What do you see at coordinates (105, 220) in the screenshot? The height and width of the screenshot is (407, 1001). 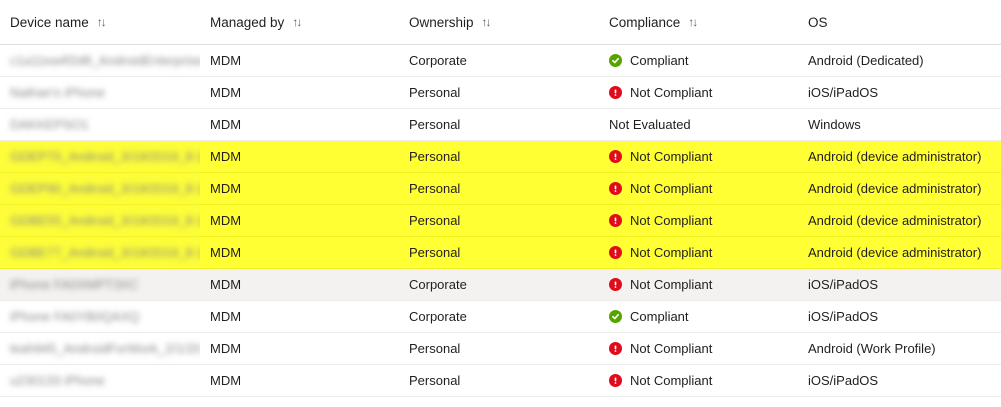 I see `device-name-link: GDBE55_Android_3/19/2019_8:12` at bounding box center [105, 220].